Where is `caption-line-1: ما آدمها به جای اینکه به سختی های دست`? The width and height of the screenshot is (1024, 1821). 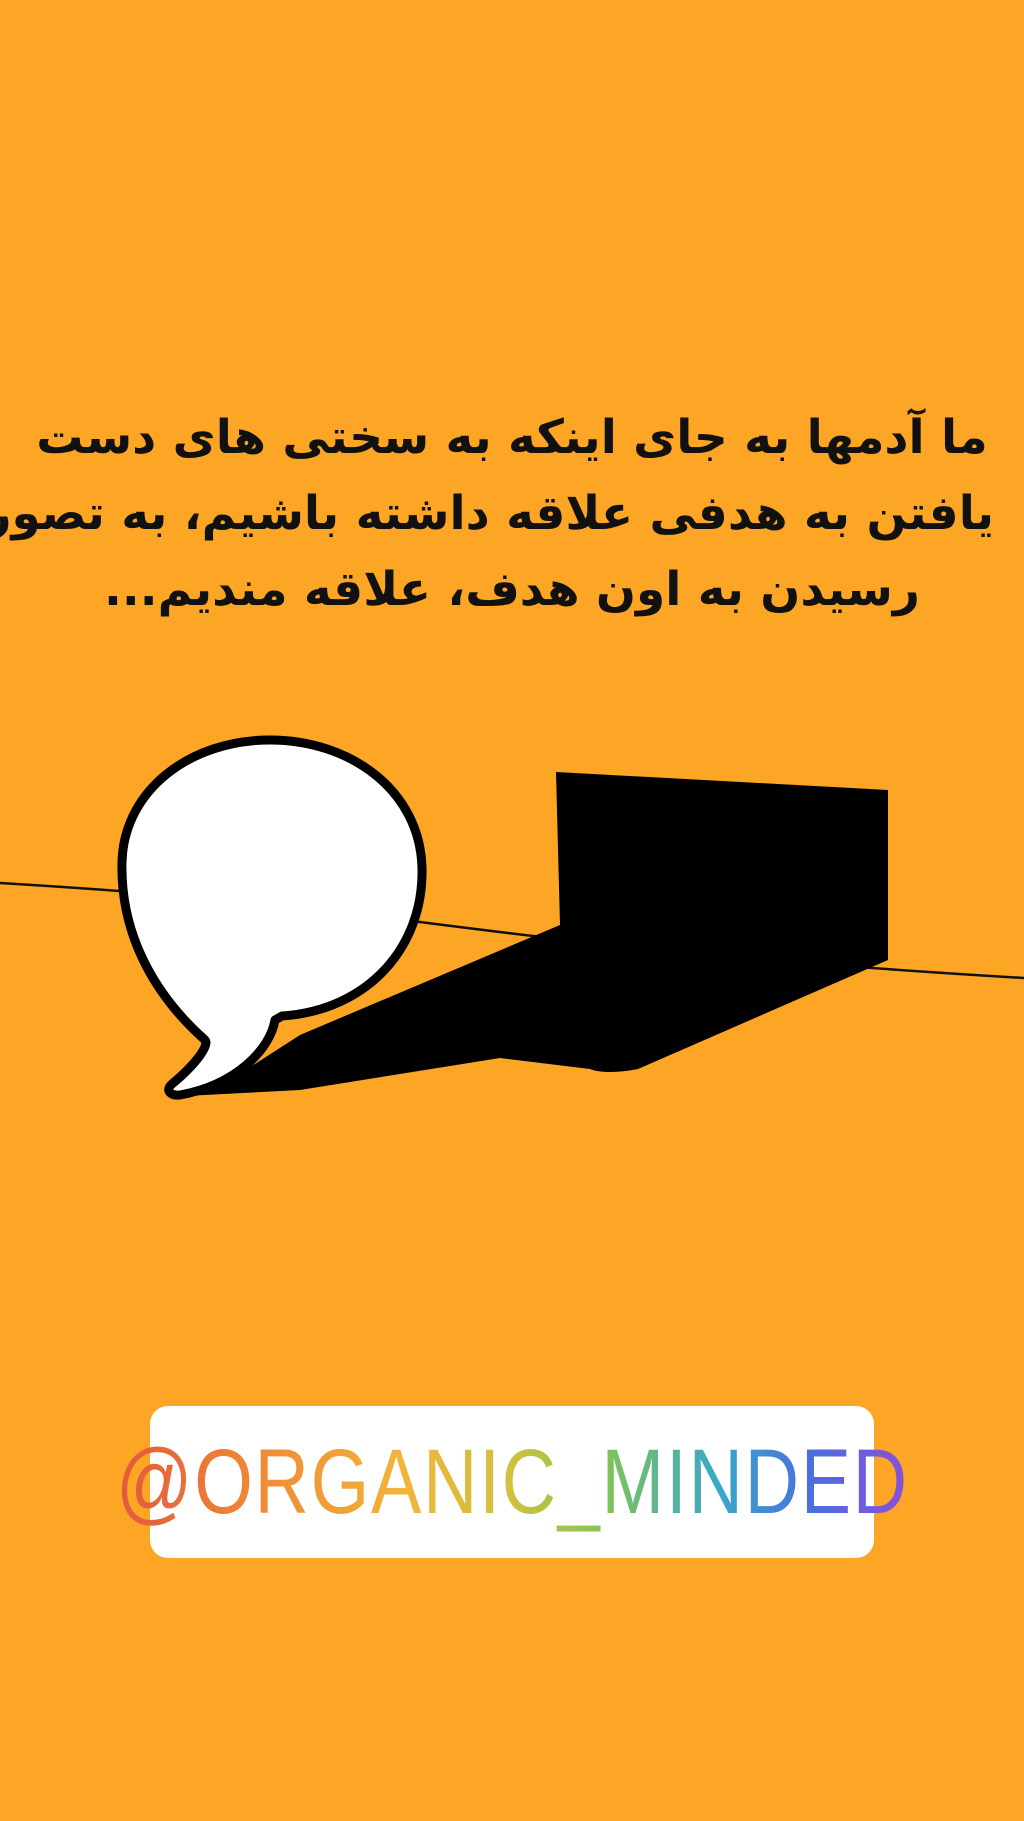
caption-line-1: ما آدمها به جای اینکه به سختی های دست is located at coordinates (512, 437).